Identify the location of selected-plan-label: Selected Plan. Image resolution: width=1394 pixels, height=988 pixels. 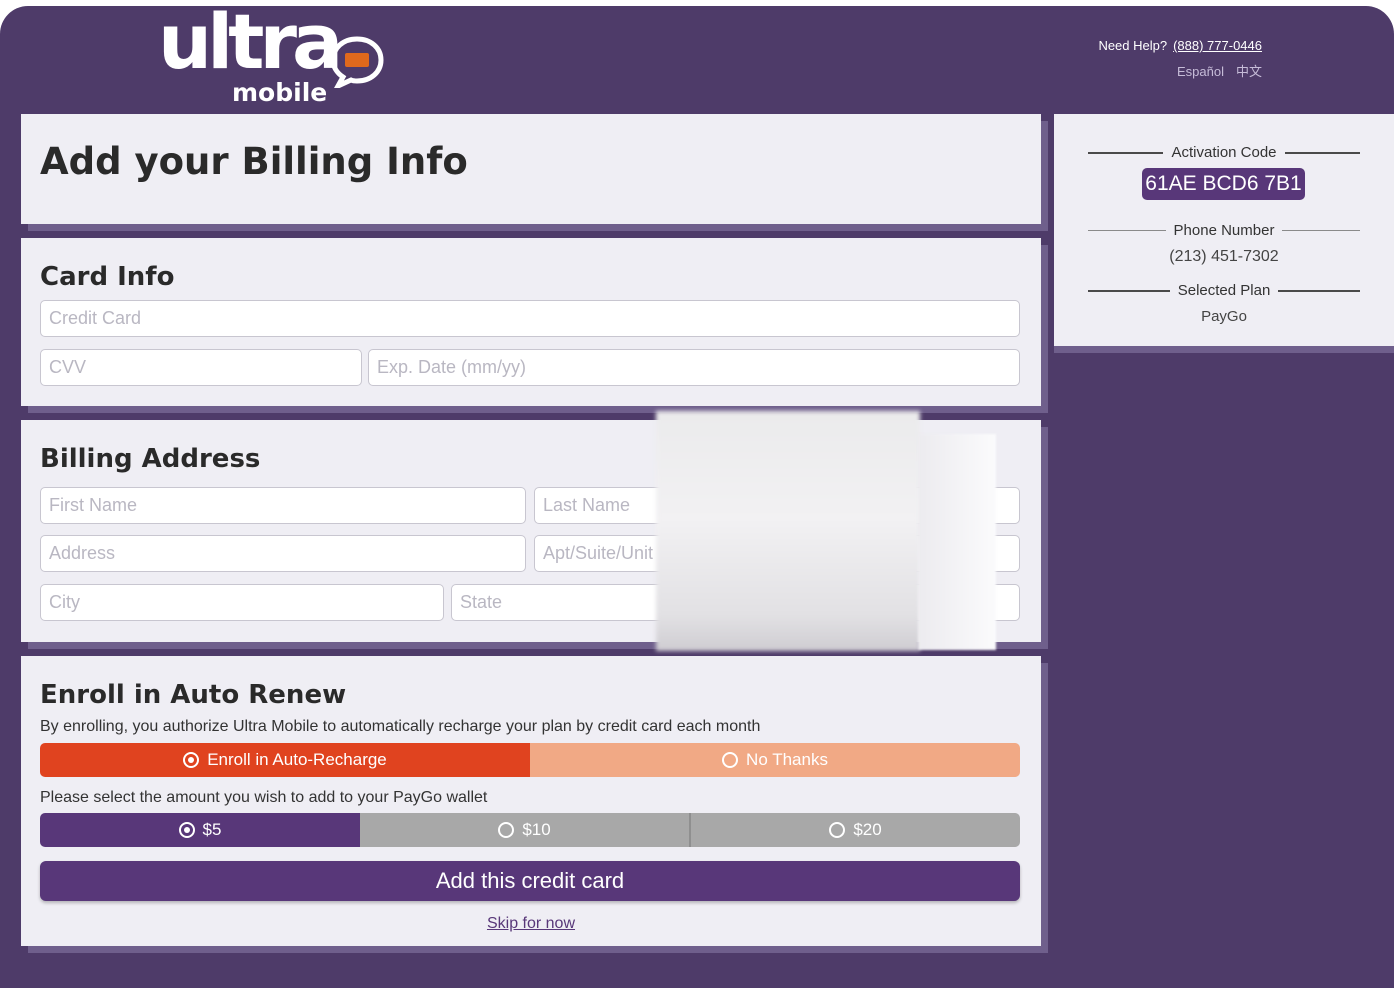
(1224, 290).